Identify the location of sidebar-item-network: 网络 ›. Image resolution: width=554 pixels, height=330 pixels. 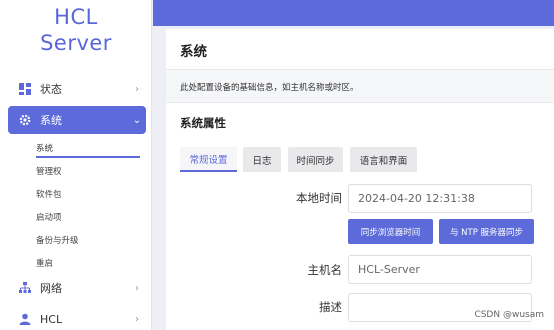
(77, 288).